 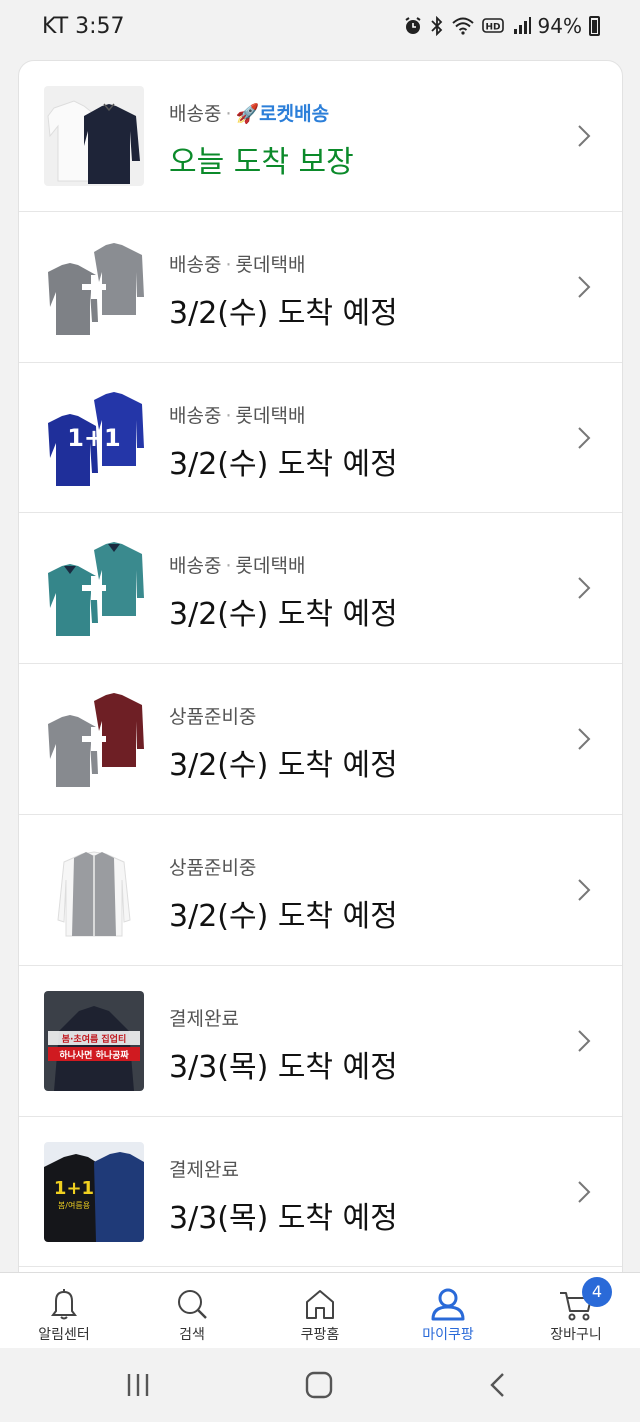 I want to click on order-item: 배송중 · 🚀로켓배송 오늘 도착 보장, so click(x=320, y=136).